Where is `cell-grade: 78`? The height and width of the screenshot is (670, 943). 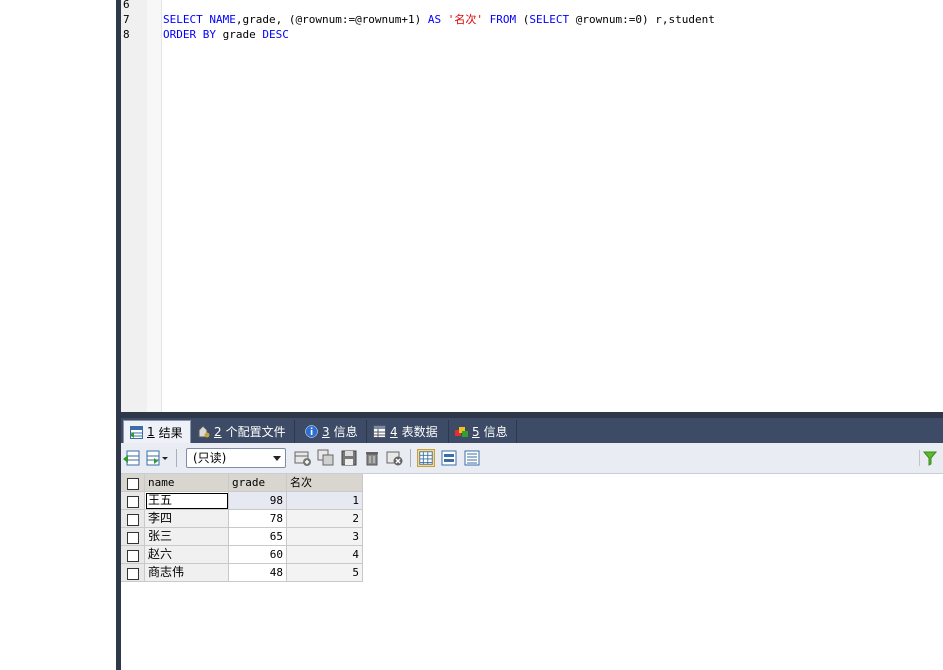 cell-grade: 78 is located at coordinates (258, 519).